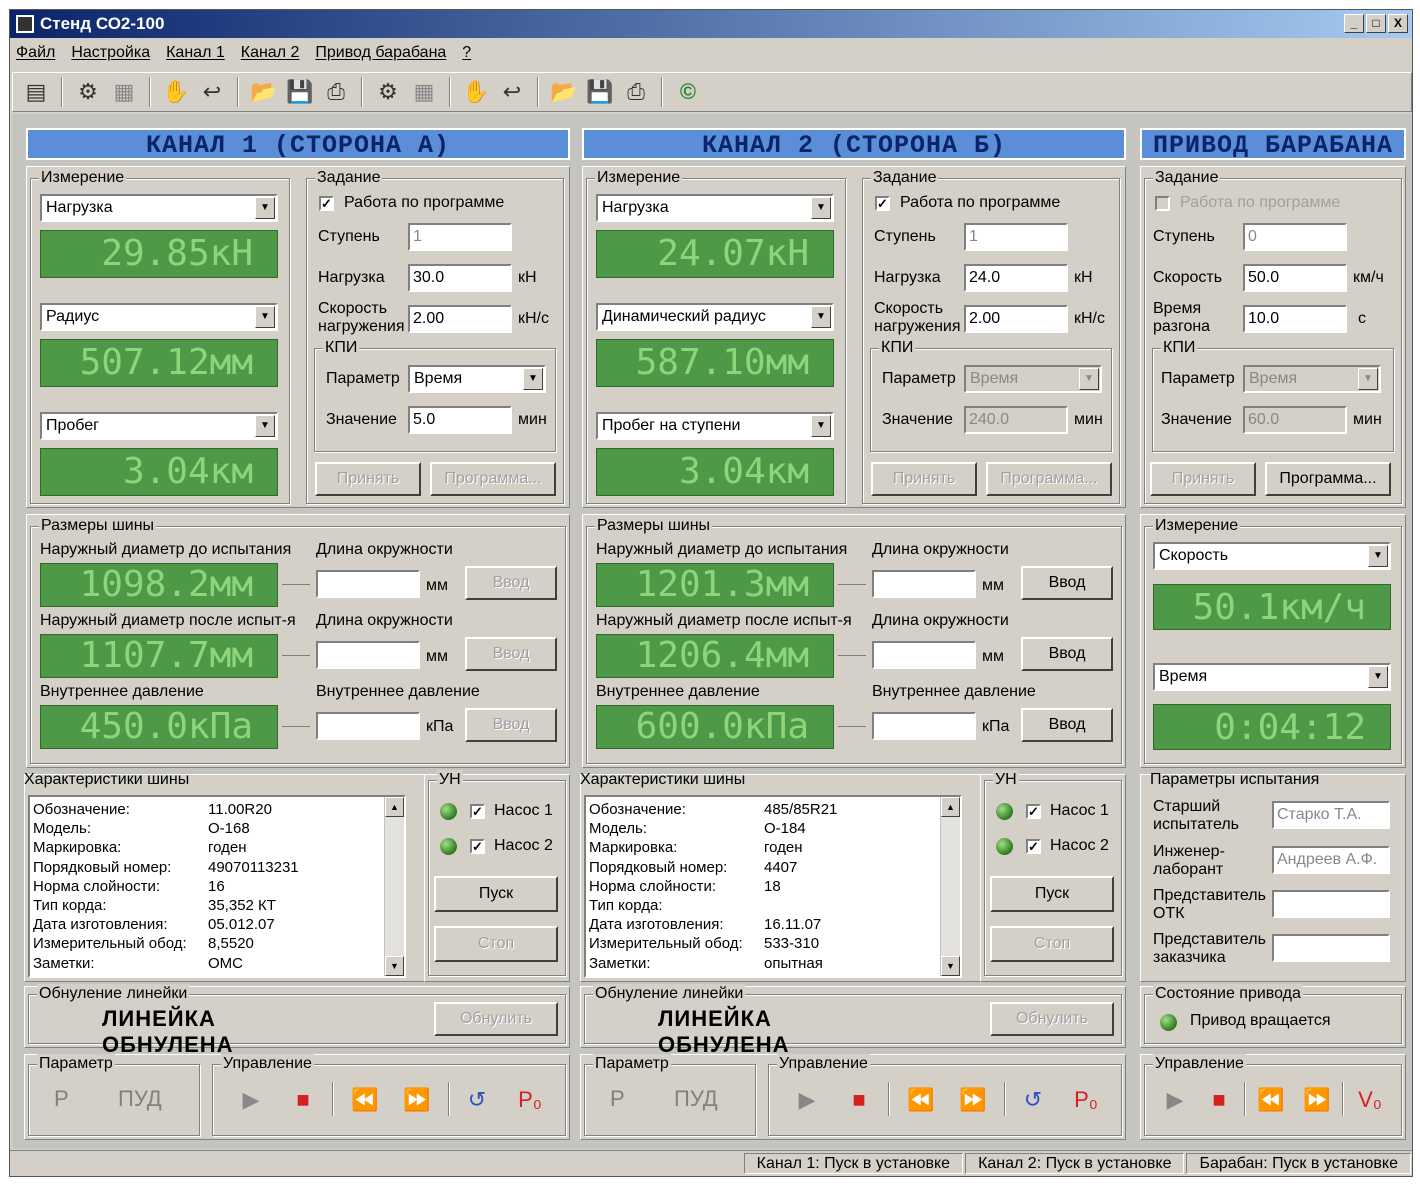 The height and width of the screenshot is (1186, 1420). Describe the element at coordinates (636, 92) in the screenshot. I see `print-icon-2: ⎙` at that location.